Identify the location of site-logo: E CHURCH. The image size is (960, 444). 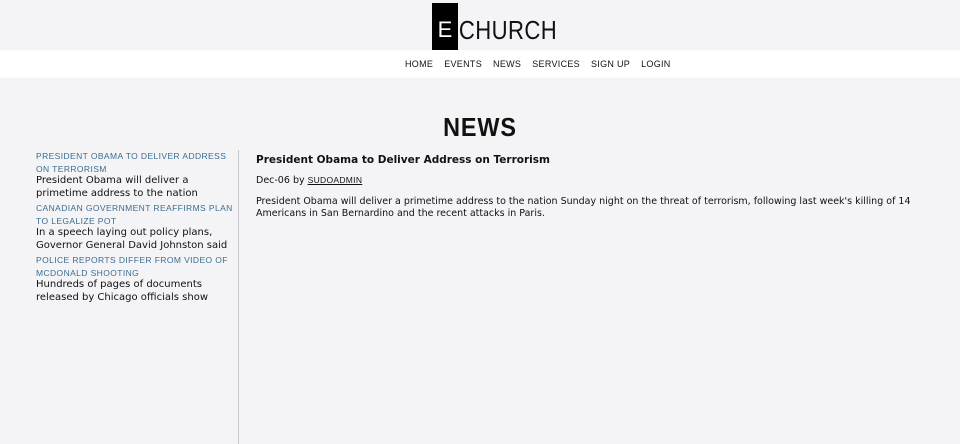
(503, 30).